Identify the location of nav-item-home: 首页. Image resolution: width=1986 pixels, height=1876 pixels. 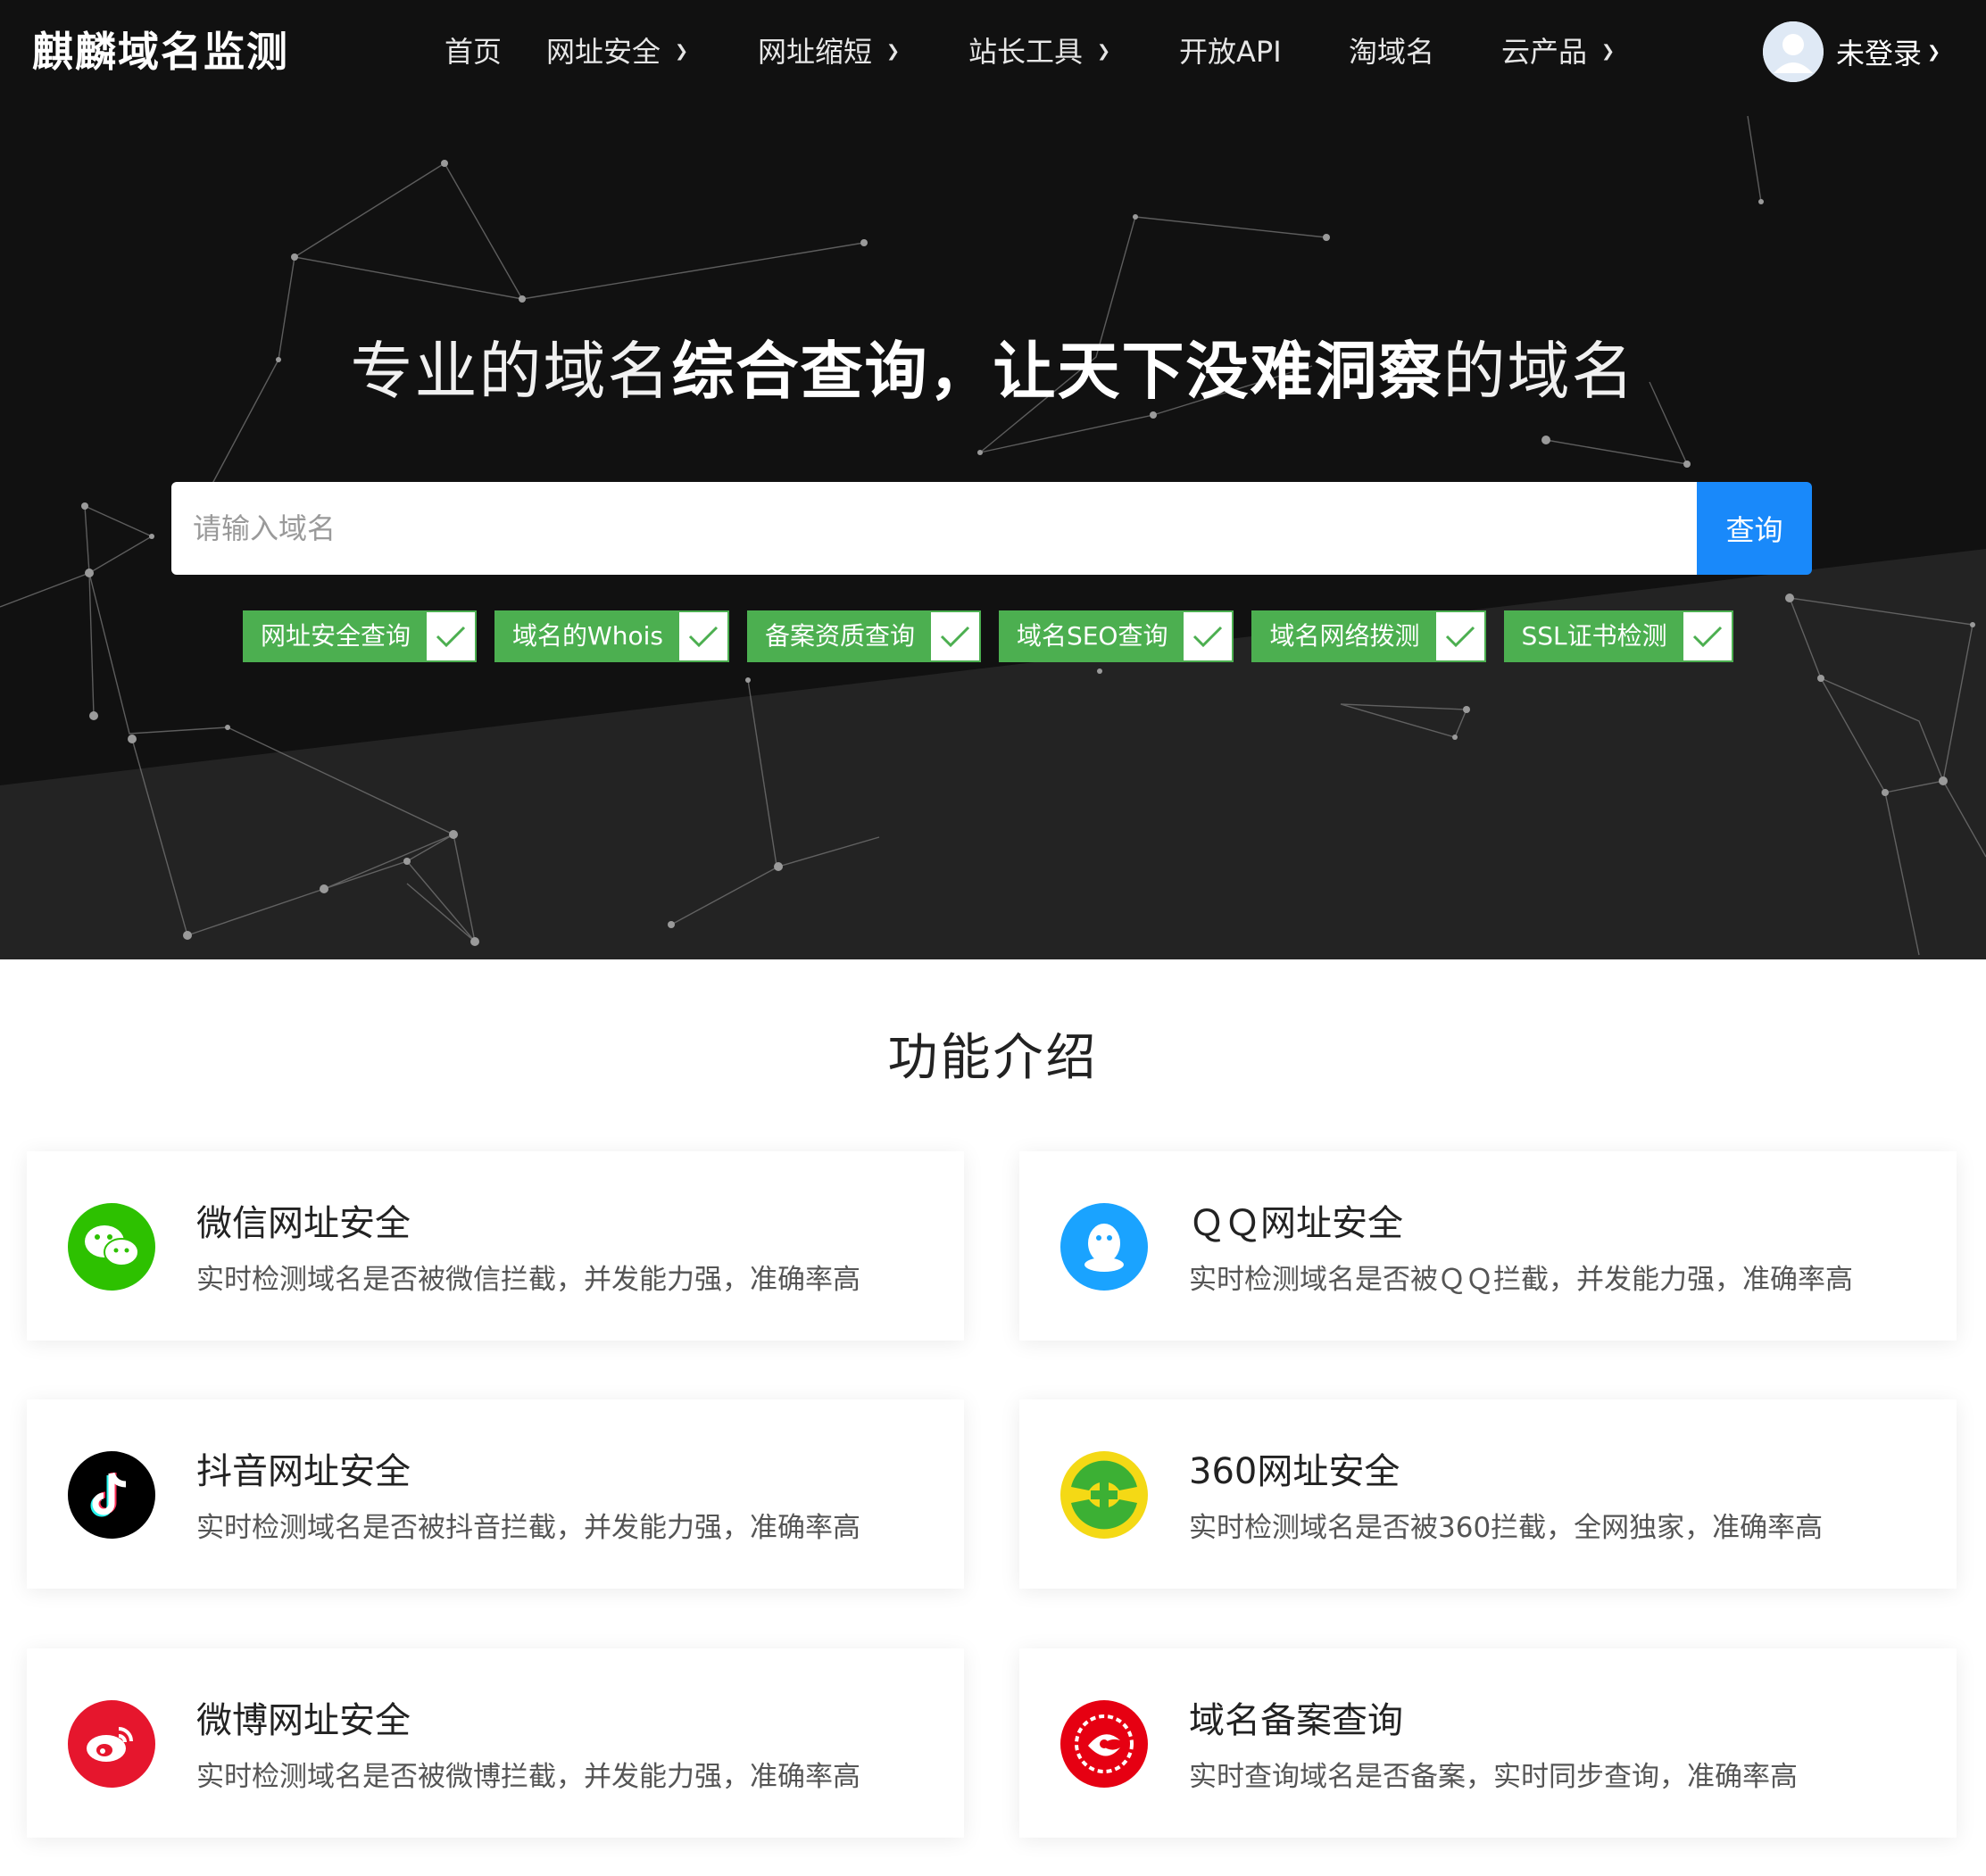
(496, 52).